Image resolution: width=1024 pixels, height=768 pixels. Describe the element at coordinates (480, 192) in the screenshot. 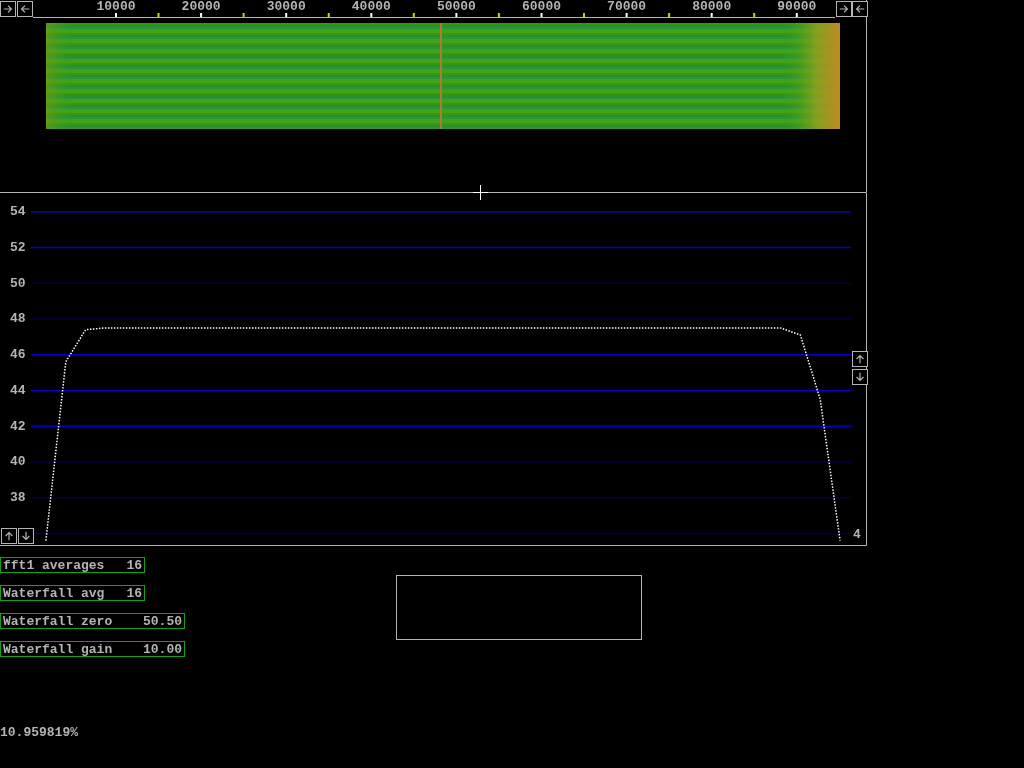

I see `crosshair-cursor-icon` at that location.